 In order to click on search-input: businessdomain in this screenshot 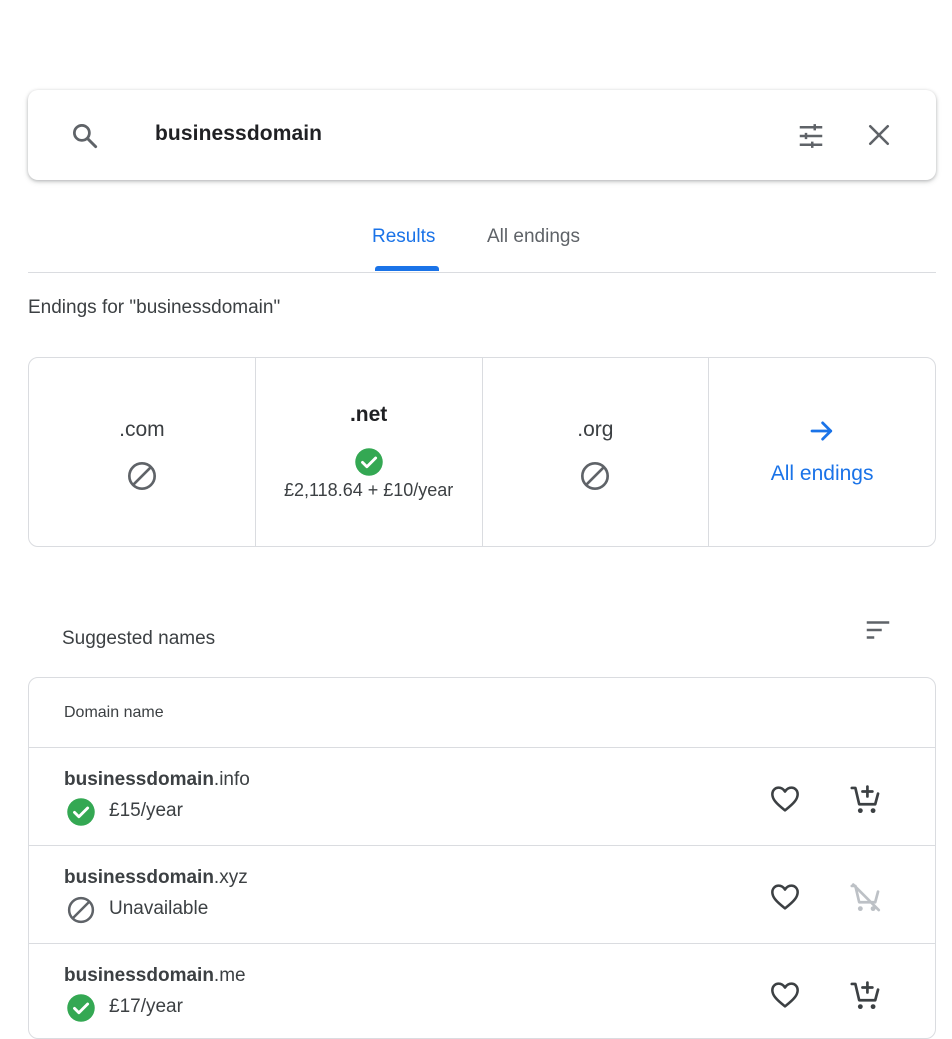, I will do `click(238, 134)`.